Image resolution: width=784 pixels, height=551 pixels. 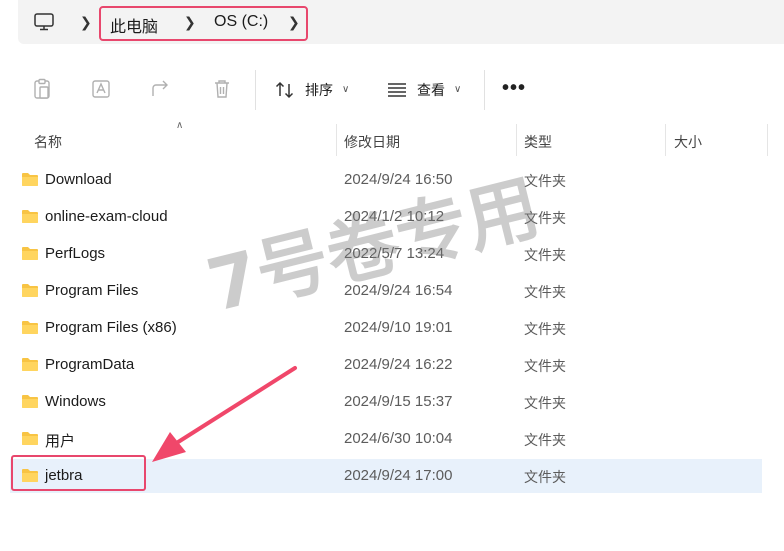 I want to click on file-modified-date: 2024/9/10 19:01, so click(x=398, y=327).